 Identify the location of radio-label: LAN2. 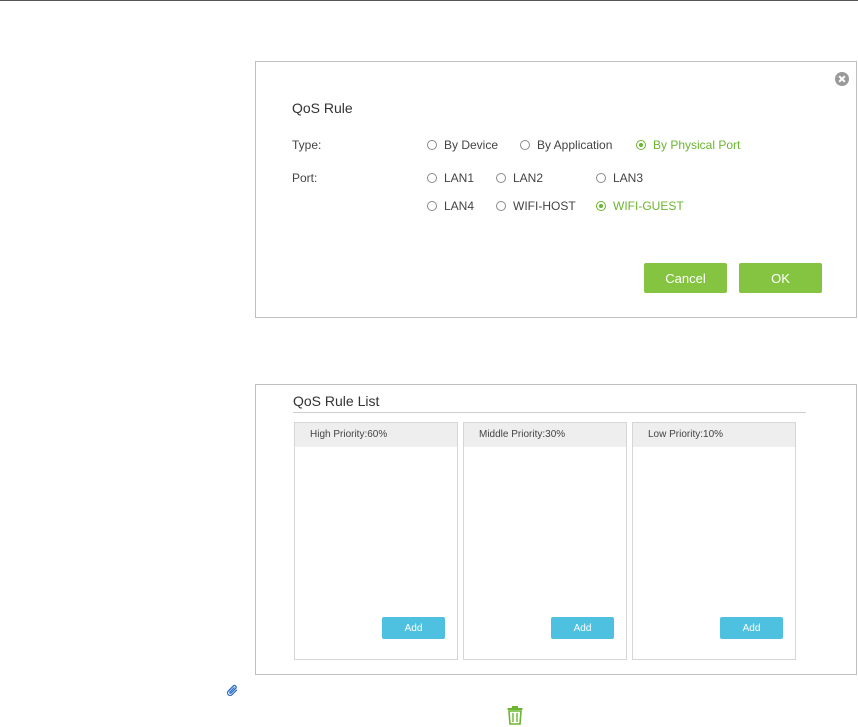
(528, 178).